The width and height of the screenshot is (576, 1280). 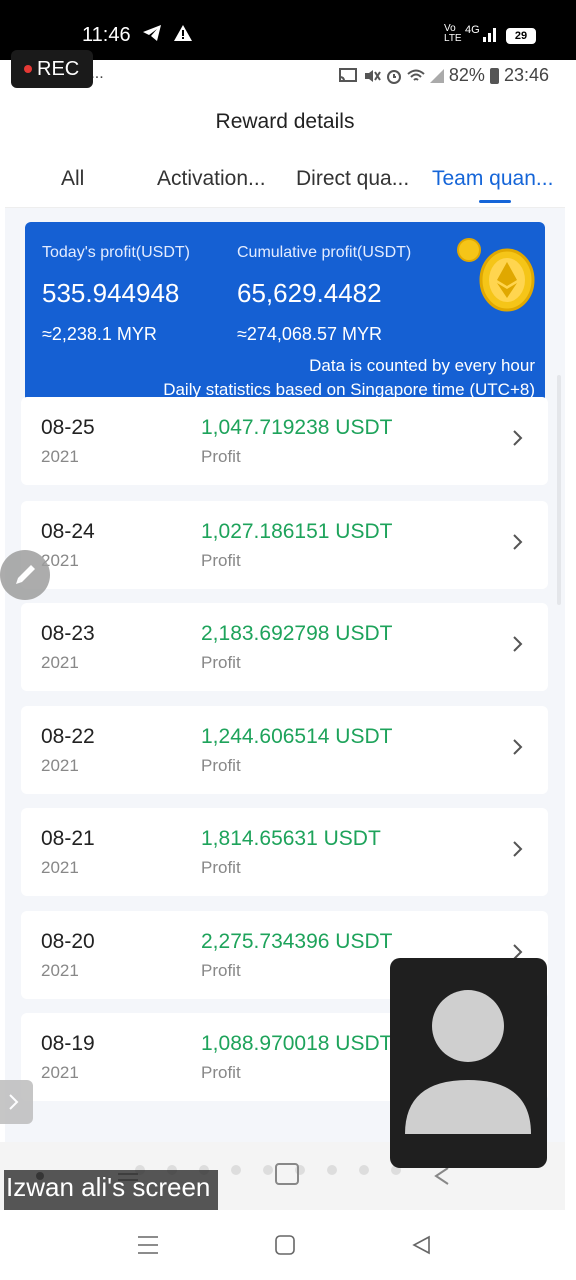 I want to click on volte-icon: Vo LTE, so click(x=453, y=33).